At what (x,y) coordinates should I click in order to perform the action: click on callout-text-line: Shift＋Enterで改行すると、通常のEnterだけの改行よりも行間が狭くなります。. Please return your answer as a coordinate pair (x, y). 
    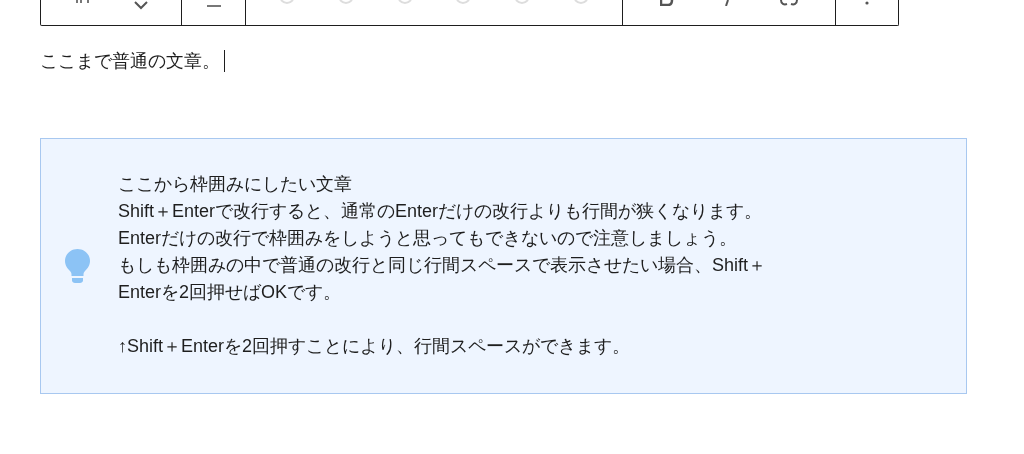
    Looking at the image, I should click on (441, 211).